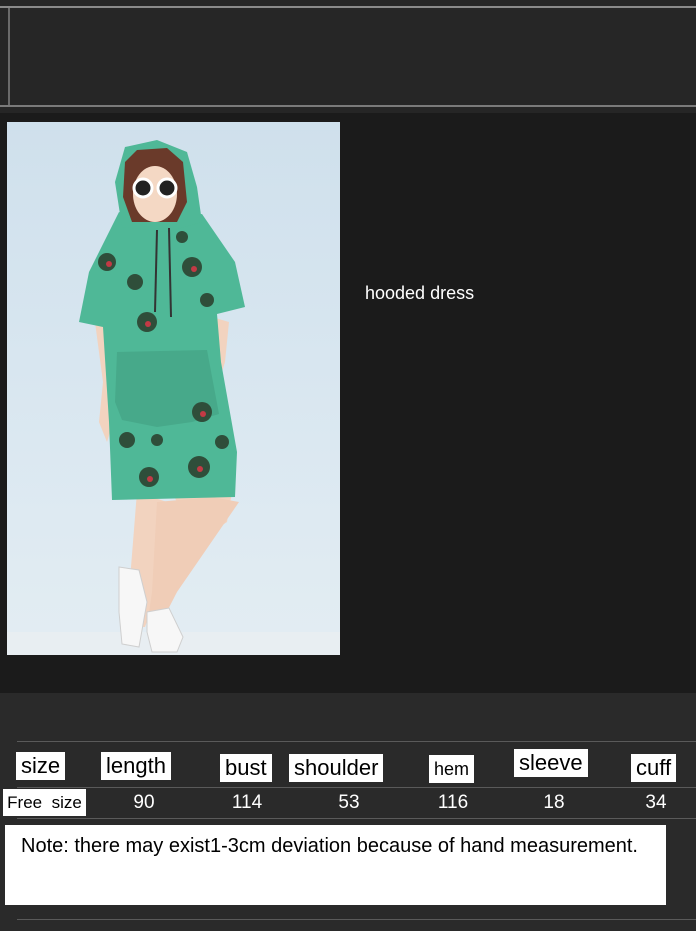 The height and width of the screenshot is (931, 696). What do you see at coordinates (420, 293) in the screenshot?
I see `product-caption: hooded dress` at bounding box center [420, 293].